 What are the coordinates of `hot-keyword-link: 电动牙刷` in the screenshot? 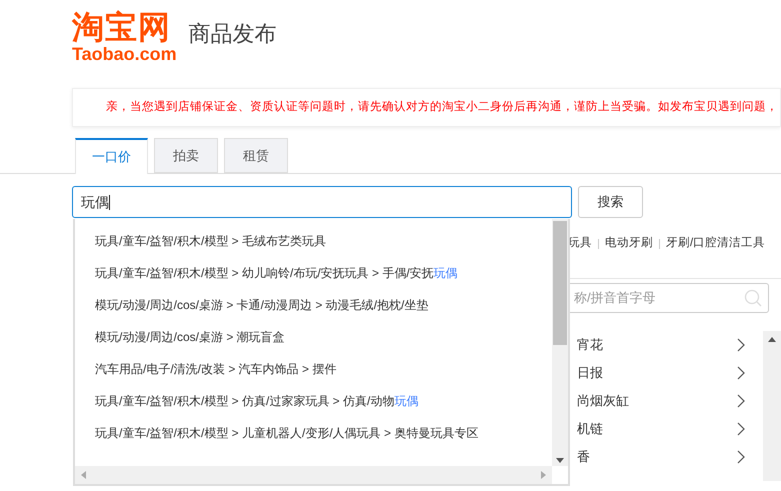 It's located at (629, 244).